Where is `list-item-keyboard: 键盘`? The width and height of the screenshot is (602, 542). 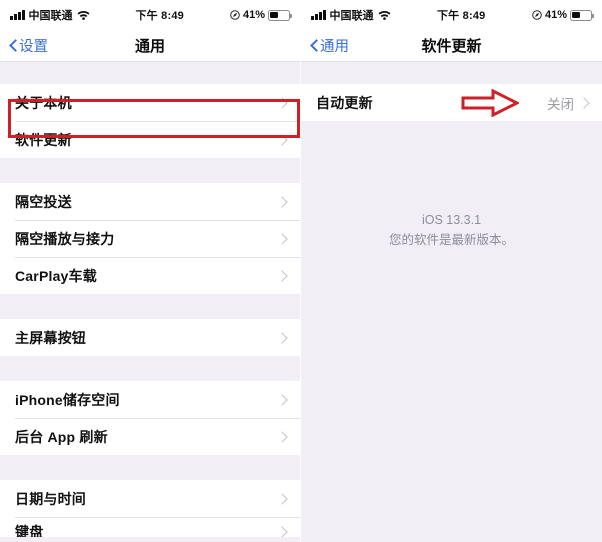 list-item-keyboard: 键盘 is located at coordinates (150, 527).